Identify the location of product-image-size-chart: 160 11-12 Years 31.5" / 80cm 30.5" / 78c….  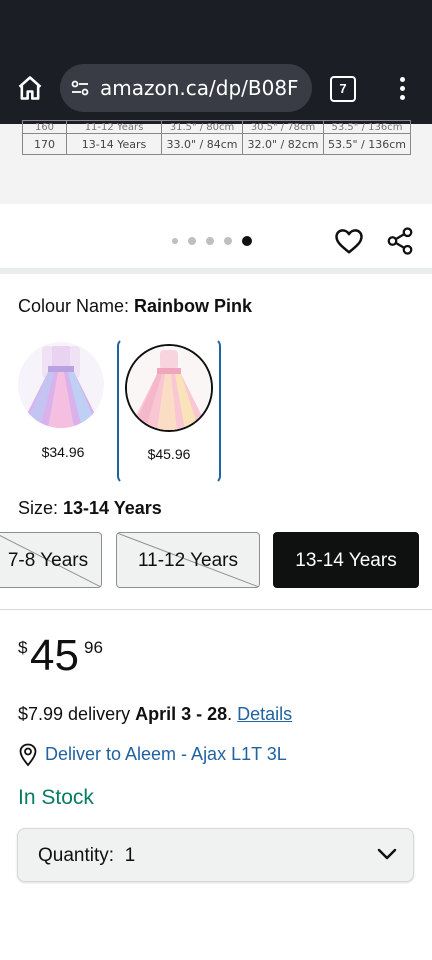
(216, 162).